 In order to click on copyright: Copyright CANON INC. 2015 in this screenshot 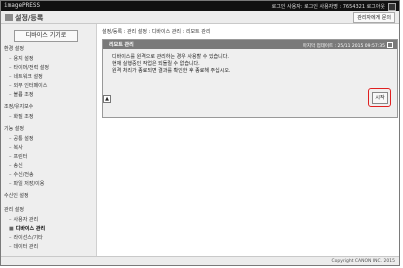, I will do `click(363, 261)`.